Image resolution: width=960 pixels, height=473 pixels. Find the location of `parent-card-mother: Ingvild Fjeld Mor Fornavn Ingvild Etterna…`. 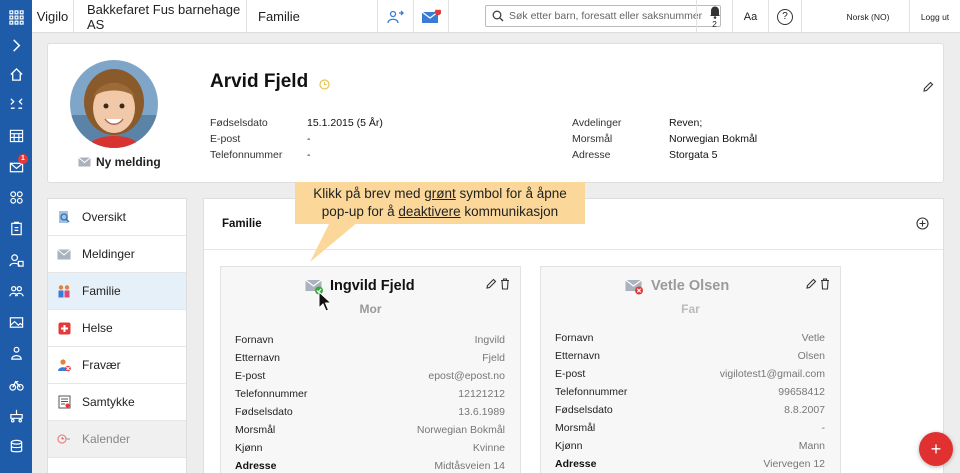

parent-card-mother: Ingvild Fjeld Mor Fornavn Ingvild Etterna… is located at coordinates (370, 369).